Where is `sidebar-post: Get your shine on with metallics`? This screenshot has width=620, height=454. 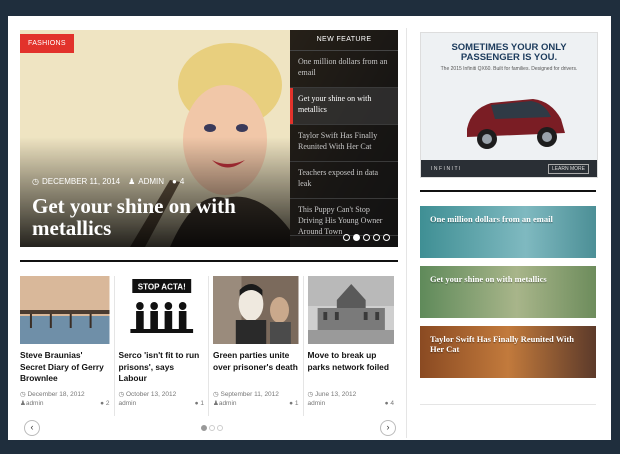 sidebar-post: Get your shine on with metallics is located at coordinates (508, 292).